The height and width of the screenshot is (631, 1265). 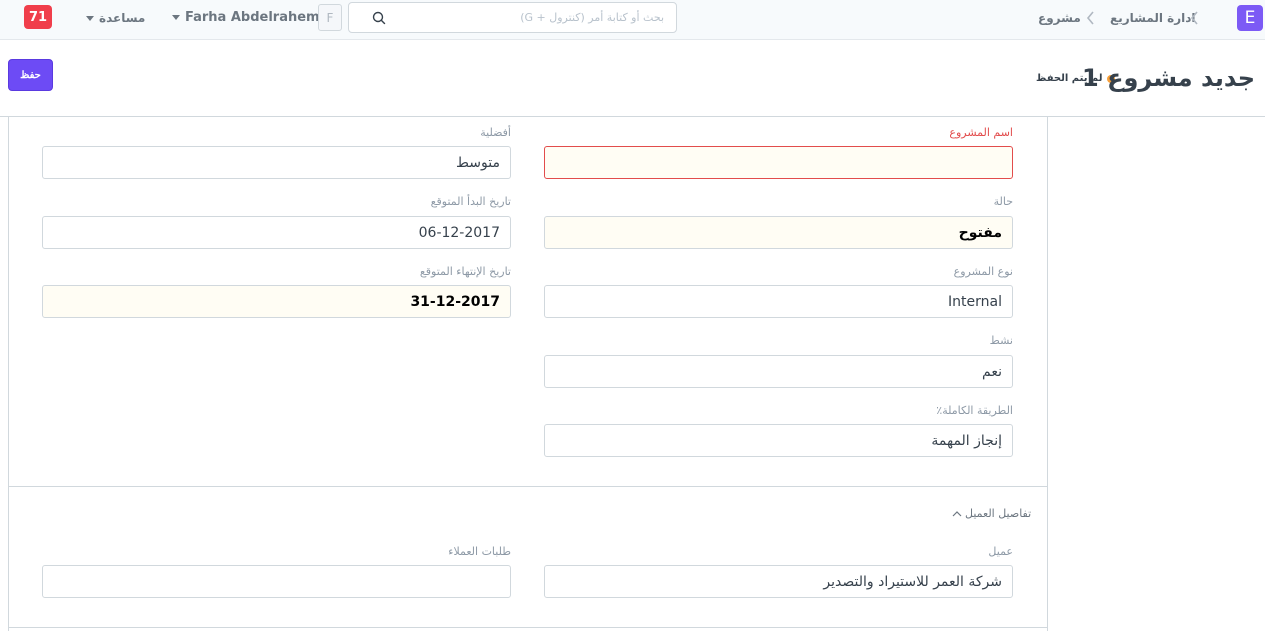 What do you see at coordinates (122, 18) in the screenshot?
I see `help-label: مساعدة` at bounding box center [122, 18].